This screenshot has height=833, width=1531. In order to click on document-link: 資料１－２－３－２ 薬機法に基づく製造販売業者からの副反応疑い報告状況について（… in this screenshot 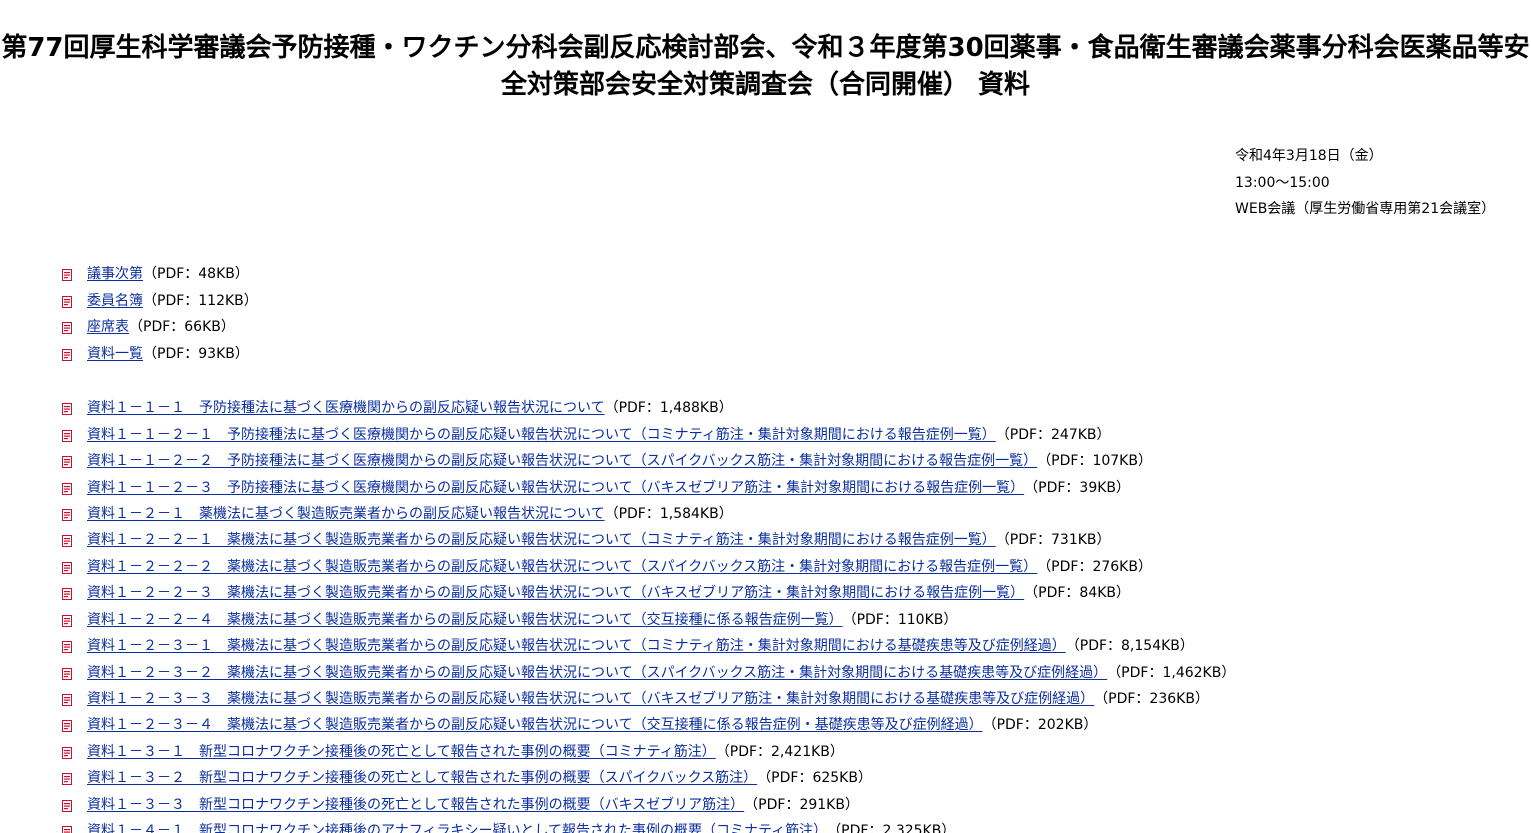, I will do `click(597, 672)`.